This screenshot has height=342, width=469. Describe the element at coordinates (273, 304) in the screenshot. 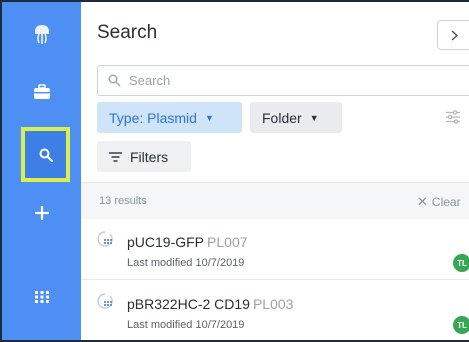

I see `item-code: PL003` at that location.